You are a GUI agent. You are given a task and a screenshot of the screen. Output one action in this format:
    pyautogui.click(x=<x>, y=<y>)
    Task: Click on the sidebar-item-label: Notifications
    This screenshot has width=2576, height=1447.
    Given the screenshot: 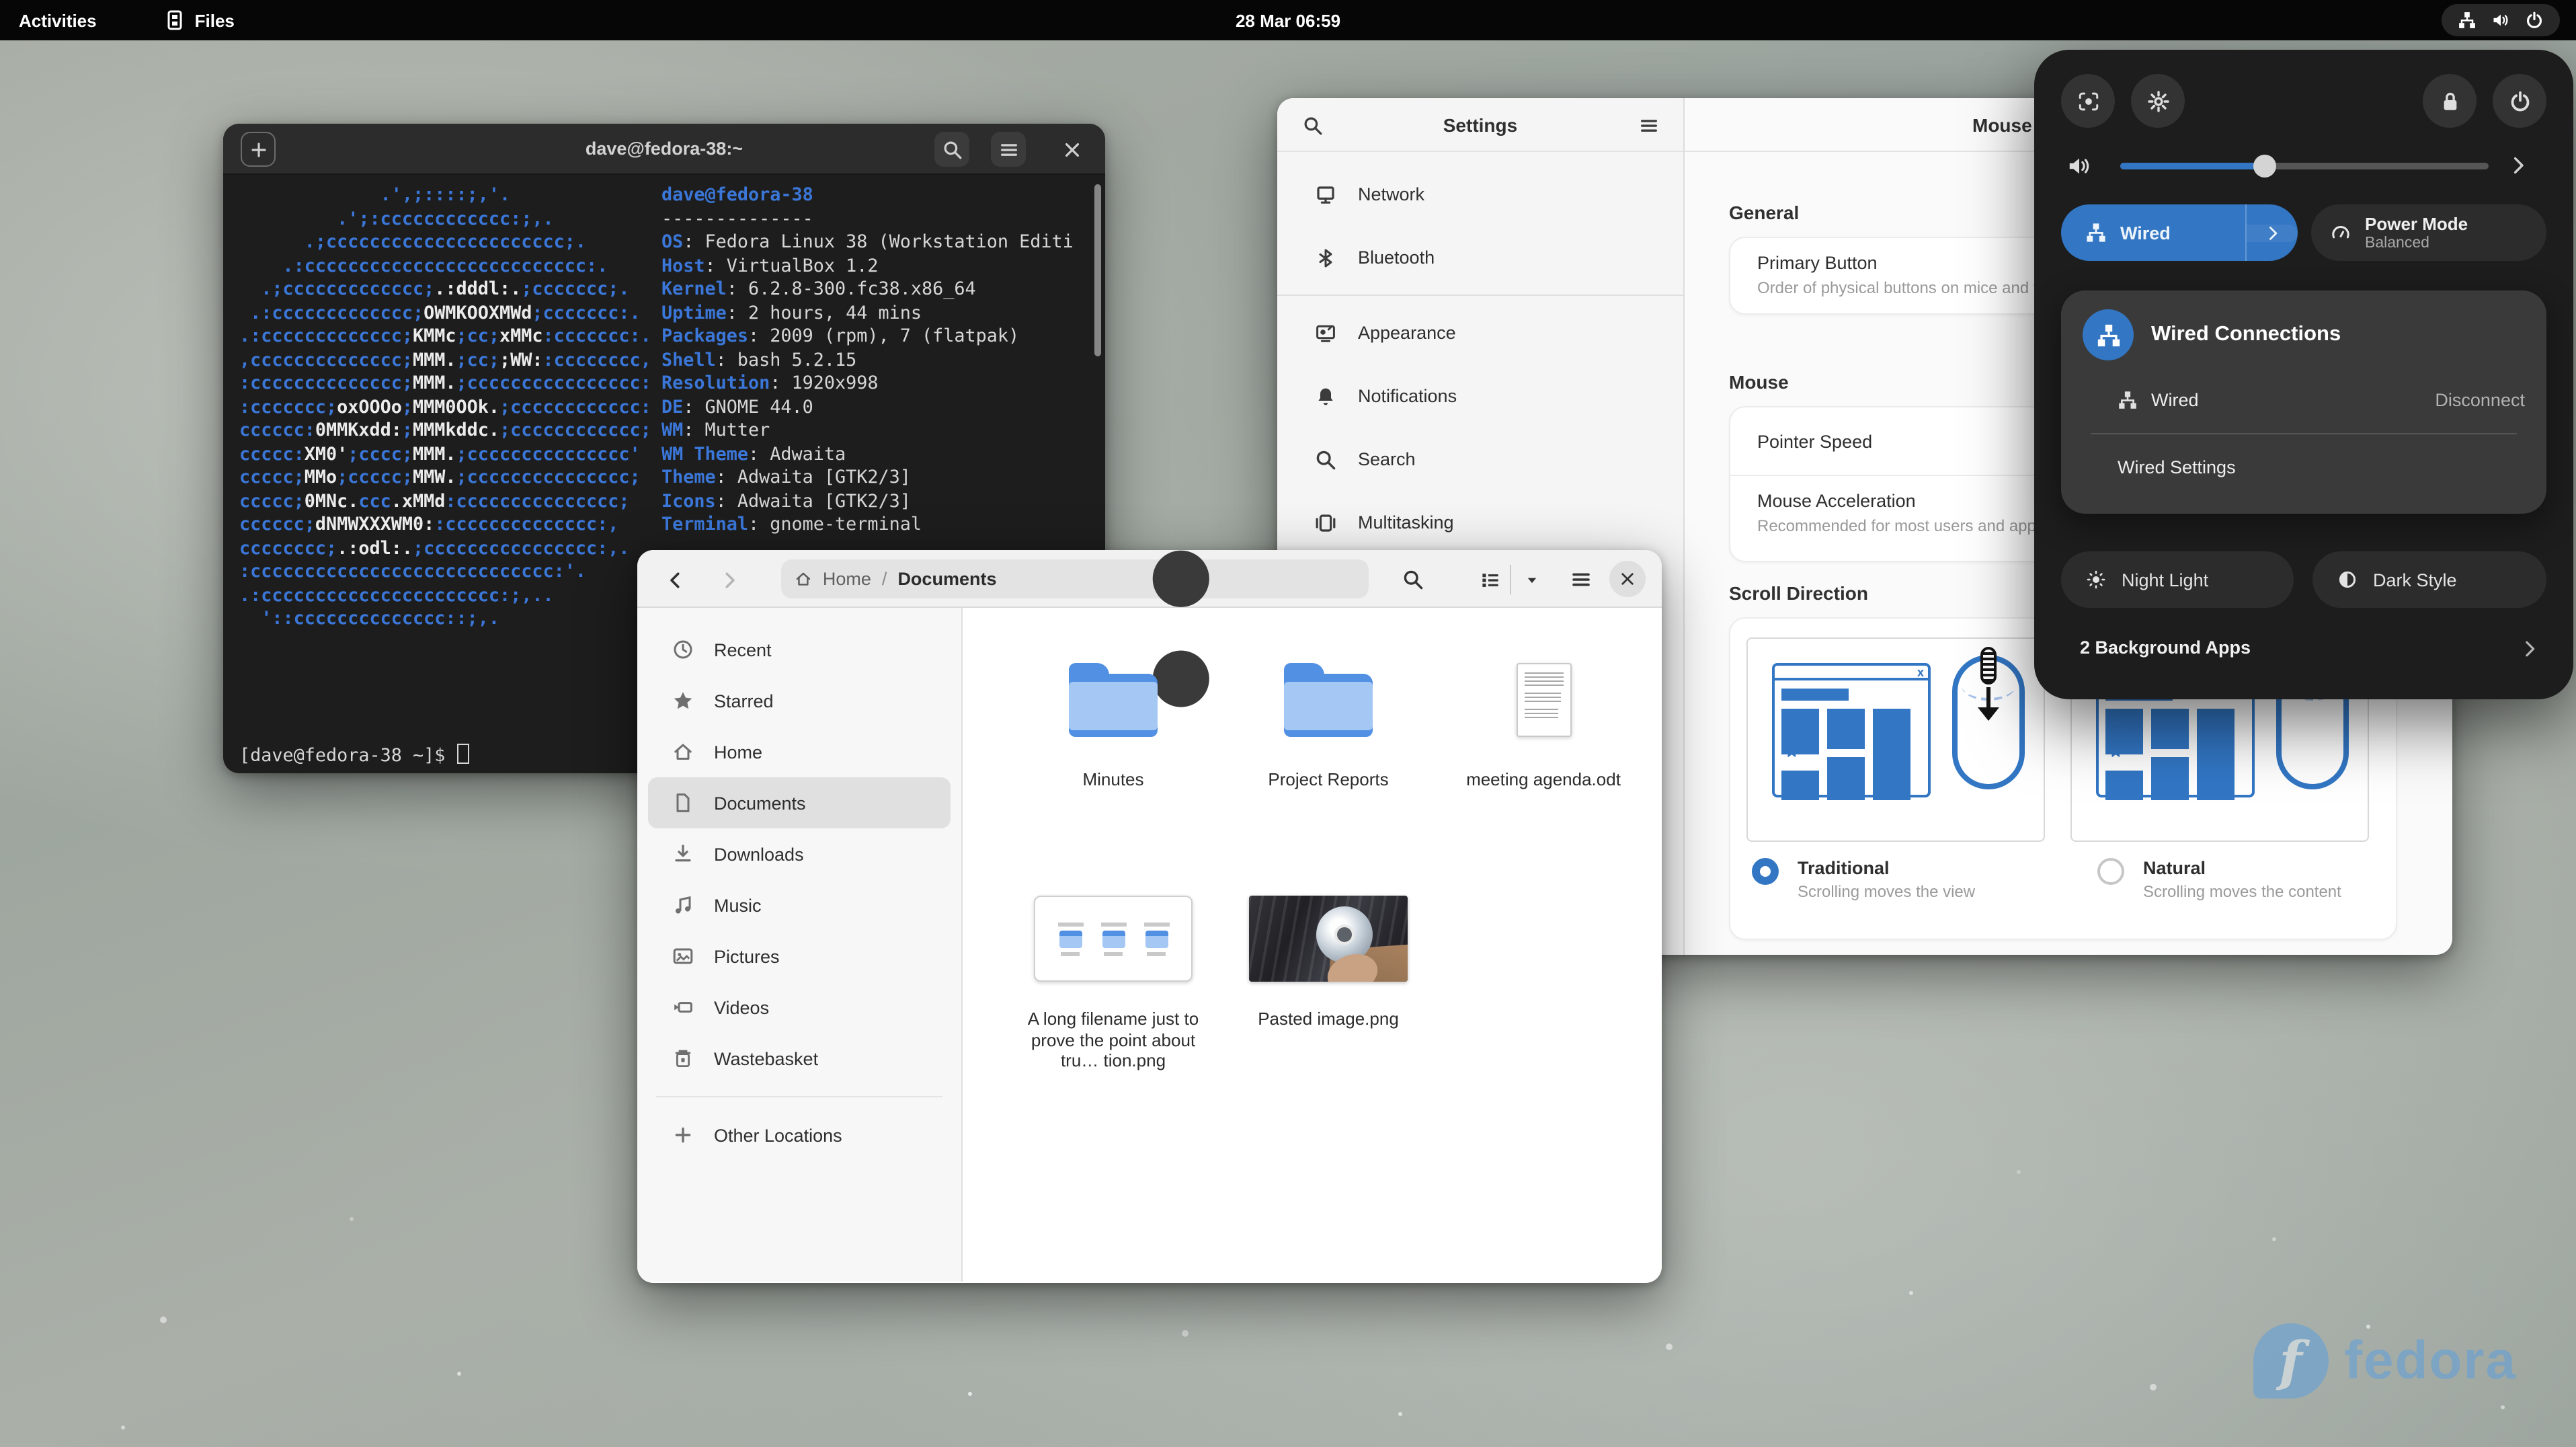 What is the action you would take?
    pyautogui.click(x=1407, y=396)
    